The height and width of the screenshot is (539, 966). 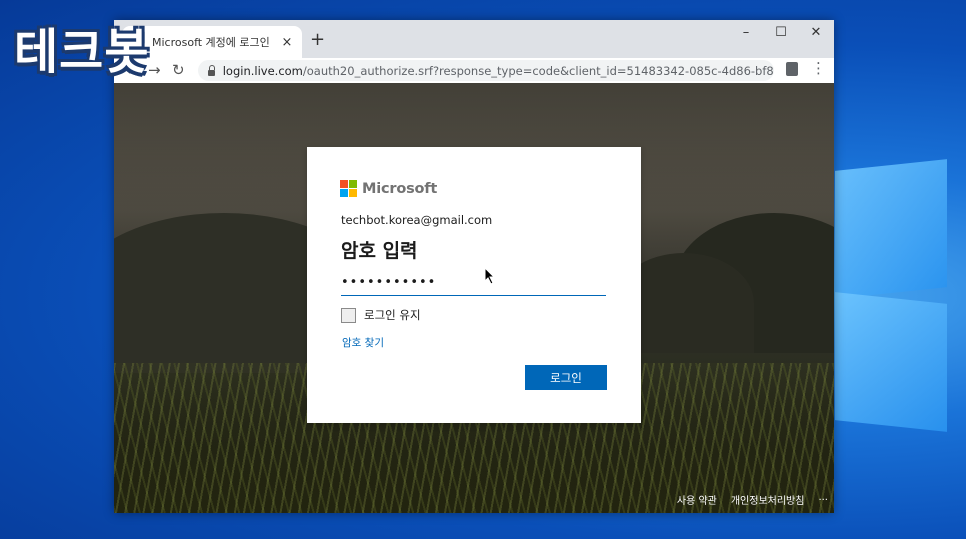 I want to click on signin-button: 로그인, so click(x=566, y=377).